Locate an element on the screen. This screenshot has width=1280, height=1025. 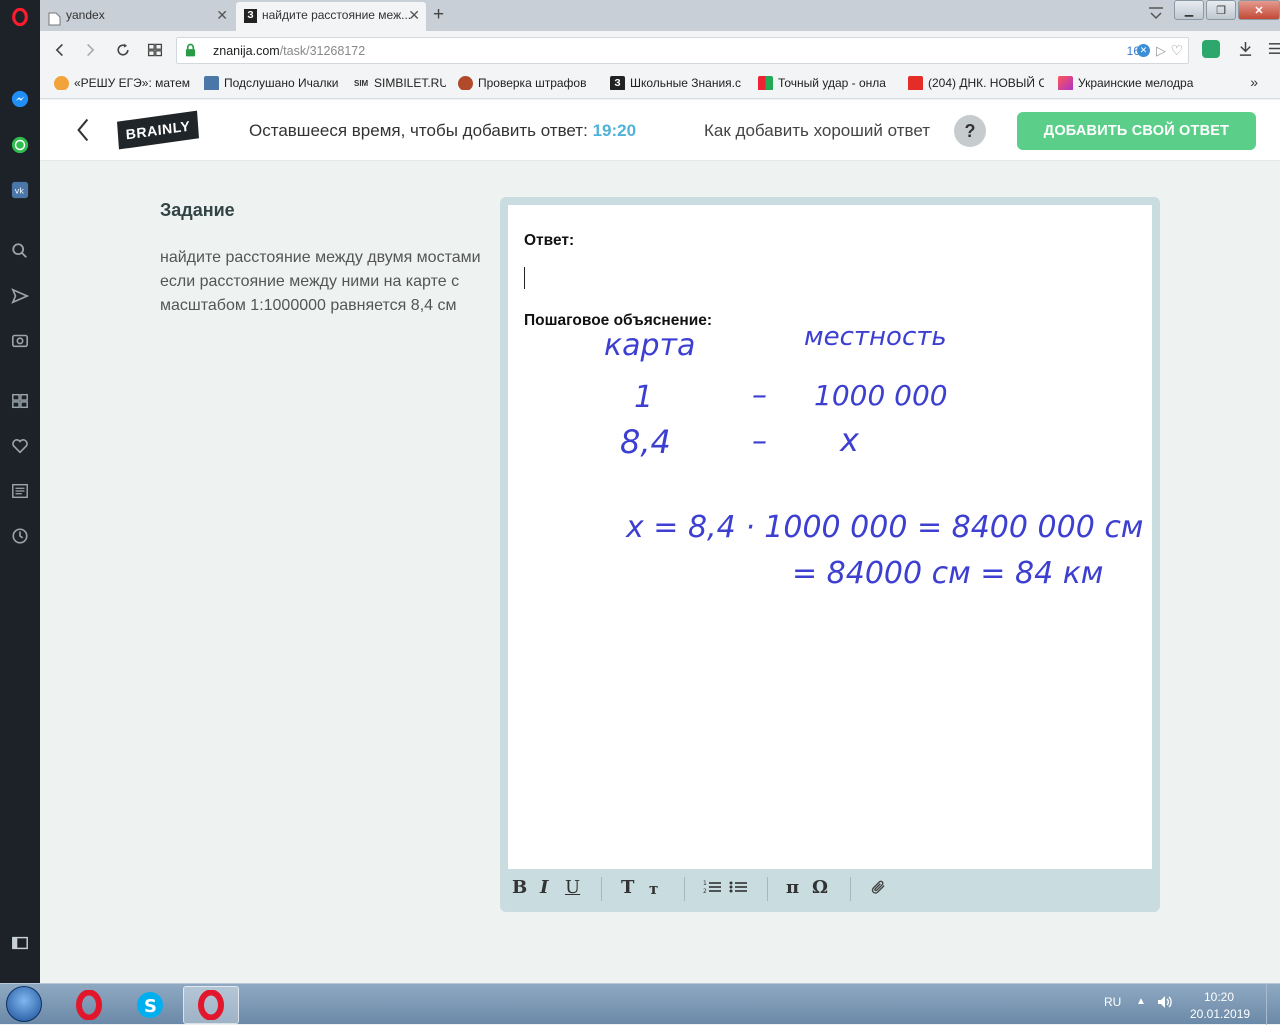
maximize-button: ❐ is located at coordinates (1221, 10).